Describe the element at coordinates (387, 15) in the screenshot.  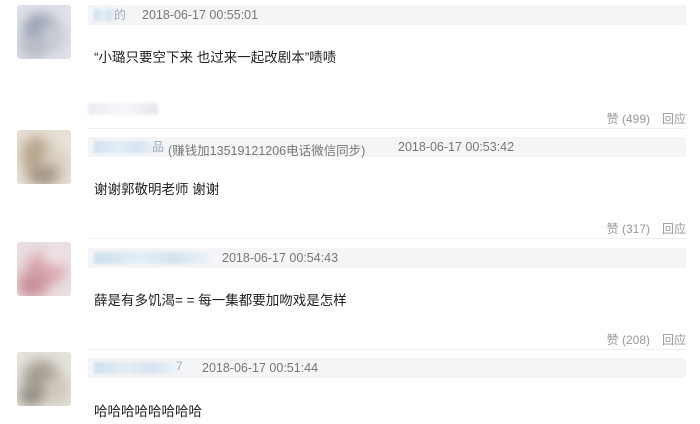
I see `comment-meta: 的 2018-06-17 00:55:01` at that location.